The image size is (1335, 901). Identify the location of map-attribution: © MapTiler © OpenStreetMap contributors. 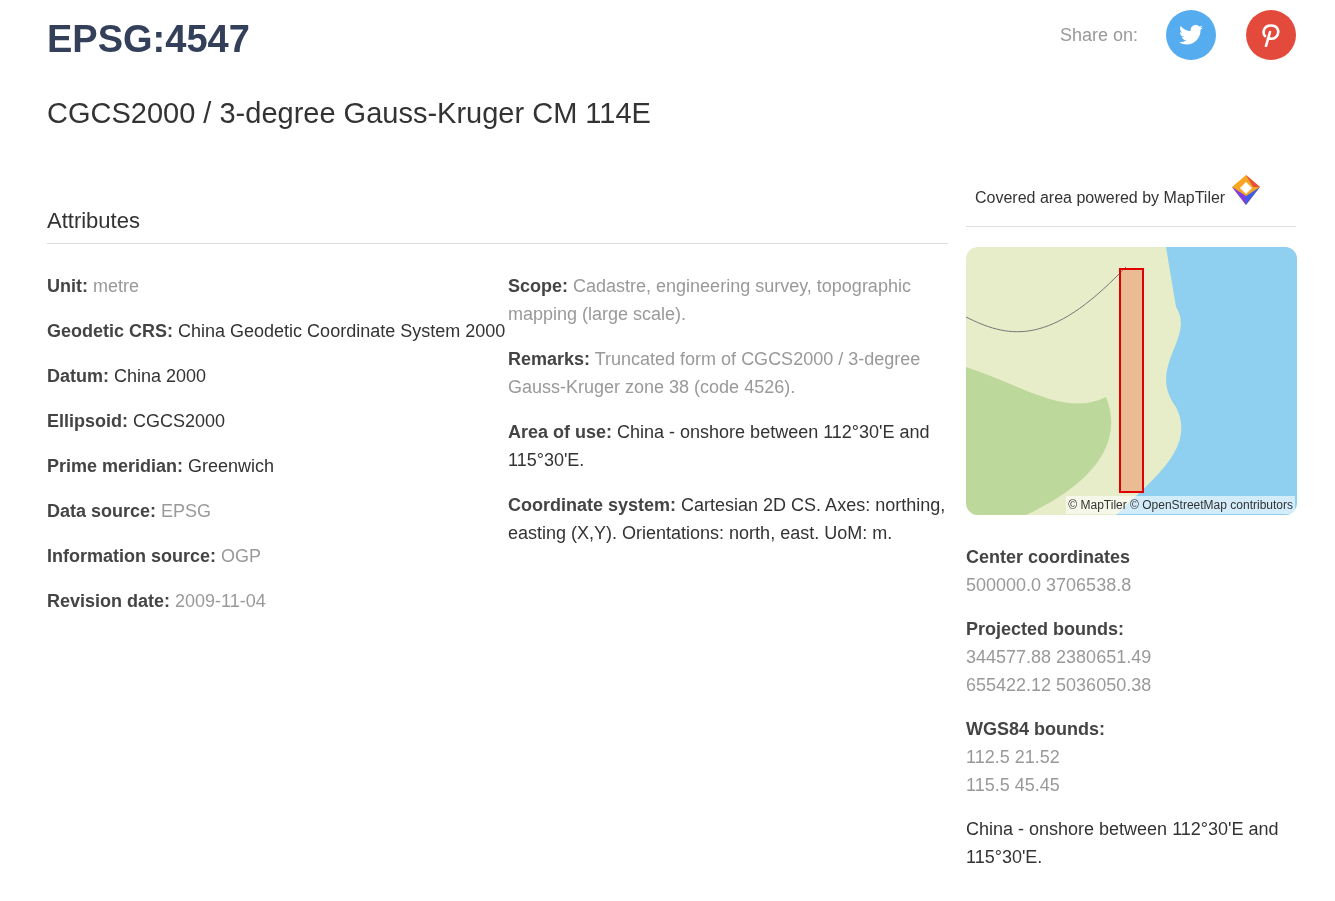
(1180, 504).